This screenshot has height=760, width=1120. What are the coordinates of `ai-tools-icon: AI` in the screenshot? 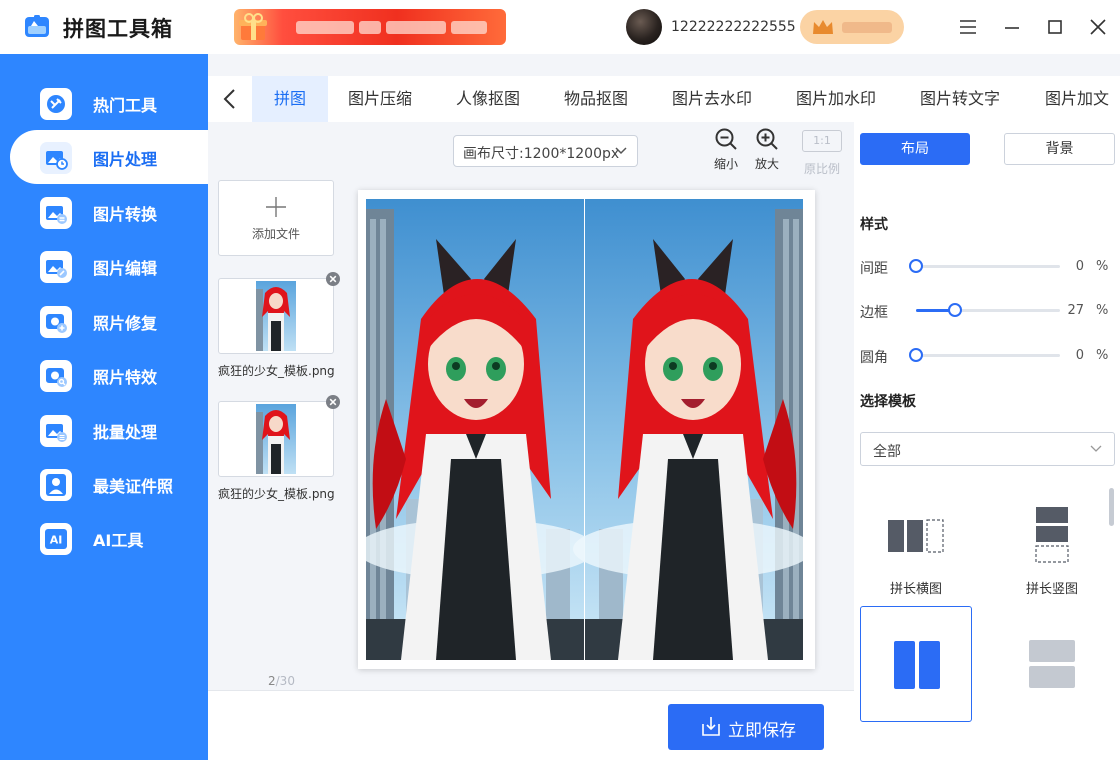 It's located at (56, 539).